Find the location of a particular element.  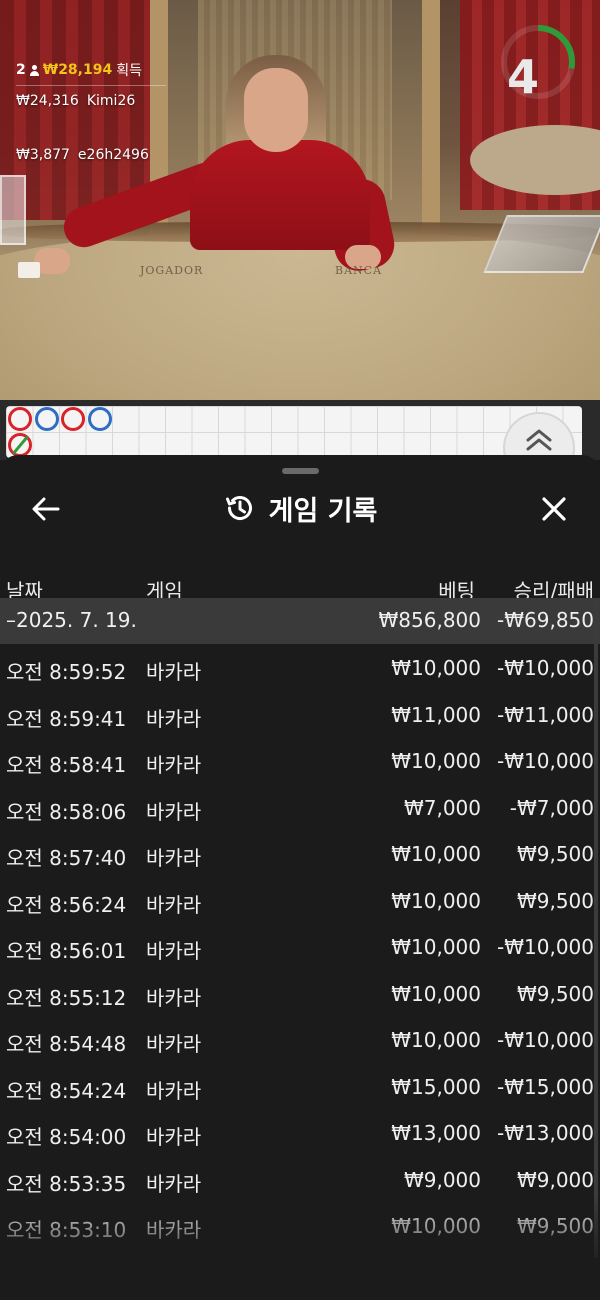

table-row: 오전 8:57:40 바카라 ₩10,000 ₩9,500 is located at coordinates (300, 853).